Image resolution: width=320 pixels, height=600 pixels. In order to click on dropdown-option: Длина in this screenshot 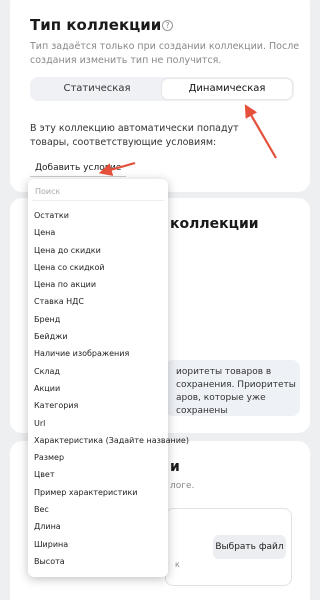, I will do `click(98, 526)`.